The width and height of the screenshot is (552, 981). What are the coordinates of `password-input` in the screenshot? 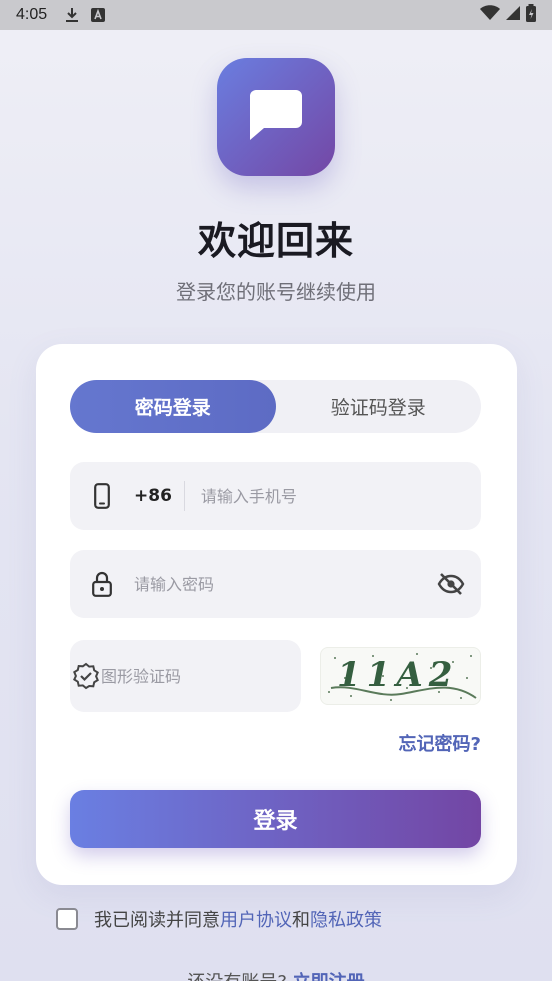 It's located at (277, 584).